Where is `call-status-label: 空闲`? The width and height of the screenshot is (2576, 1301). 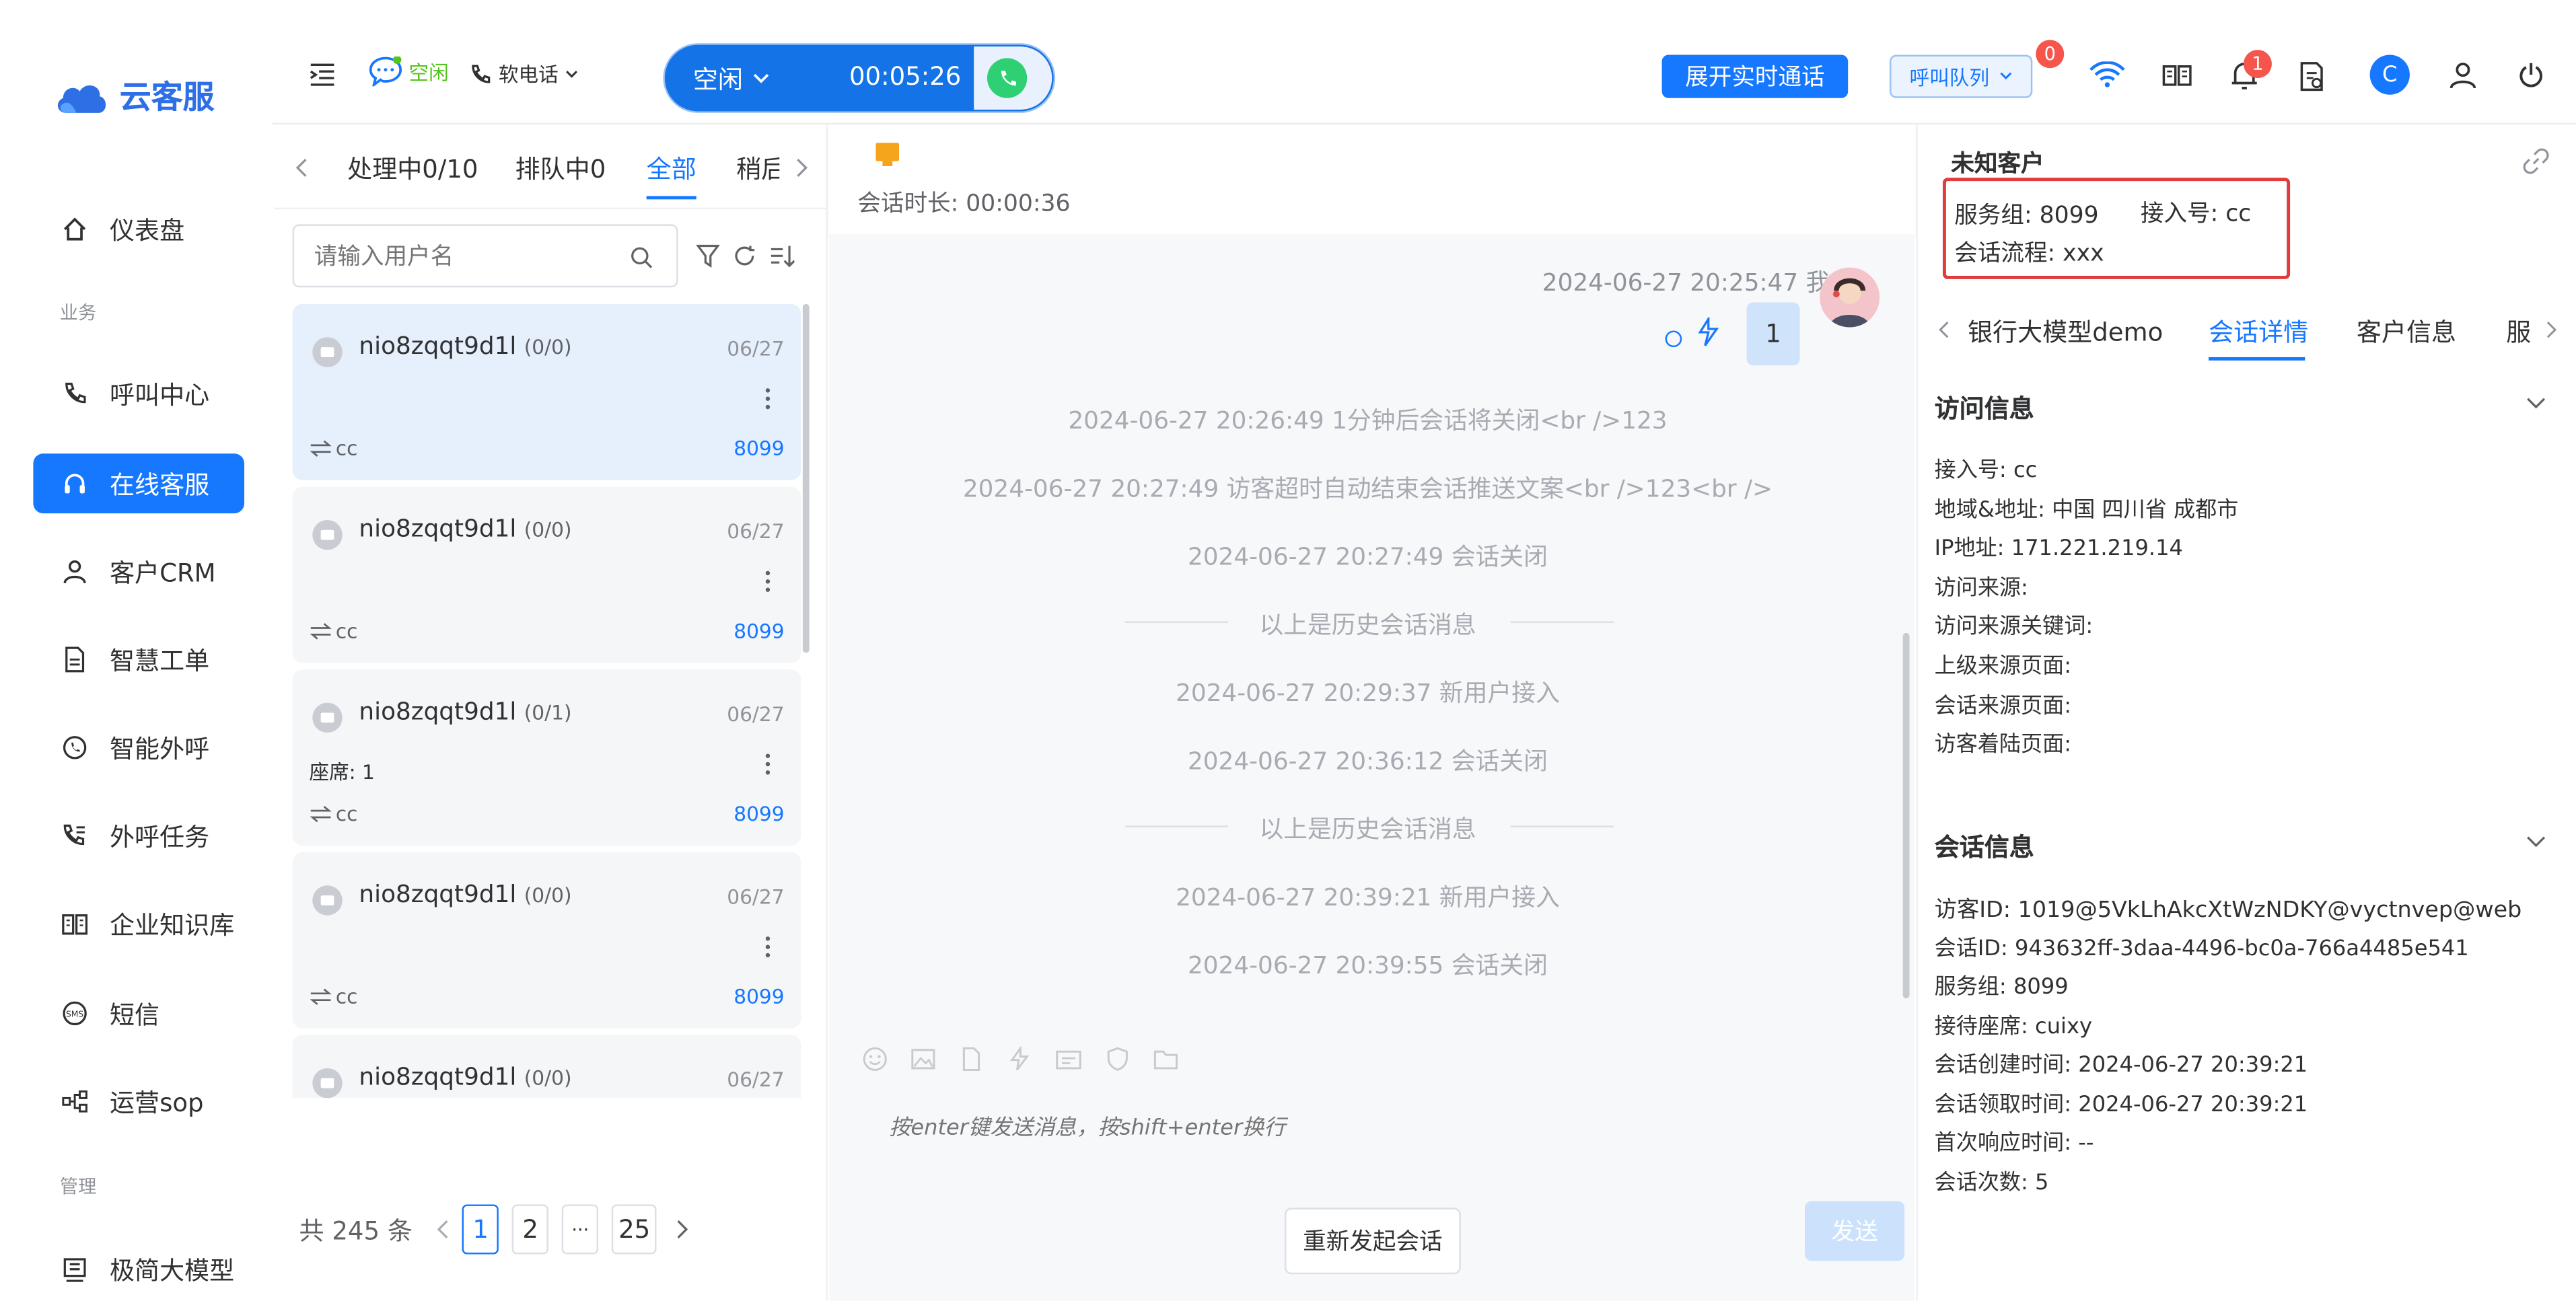
call-status-label: 空闲 is located at coordinates (717, 80).